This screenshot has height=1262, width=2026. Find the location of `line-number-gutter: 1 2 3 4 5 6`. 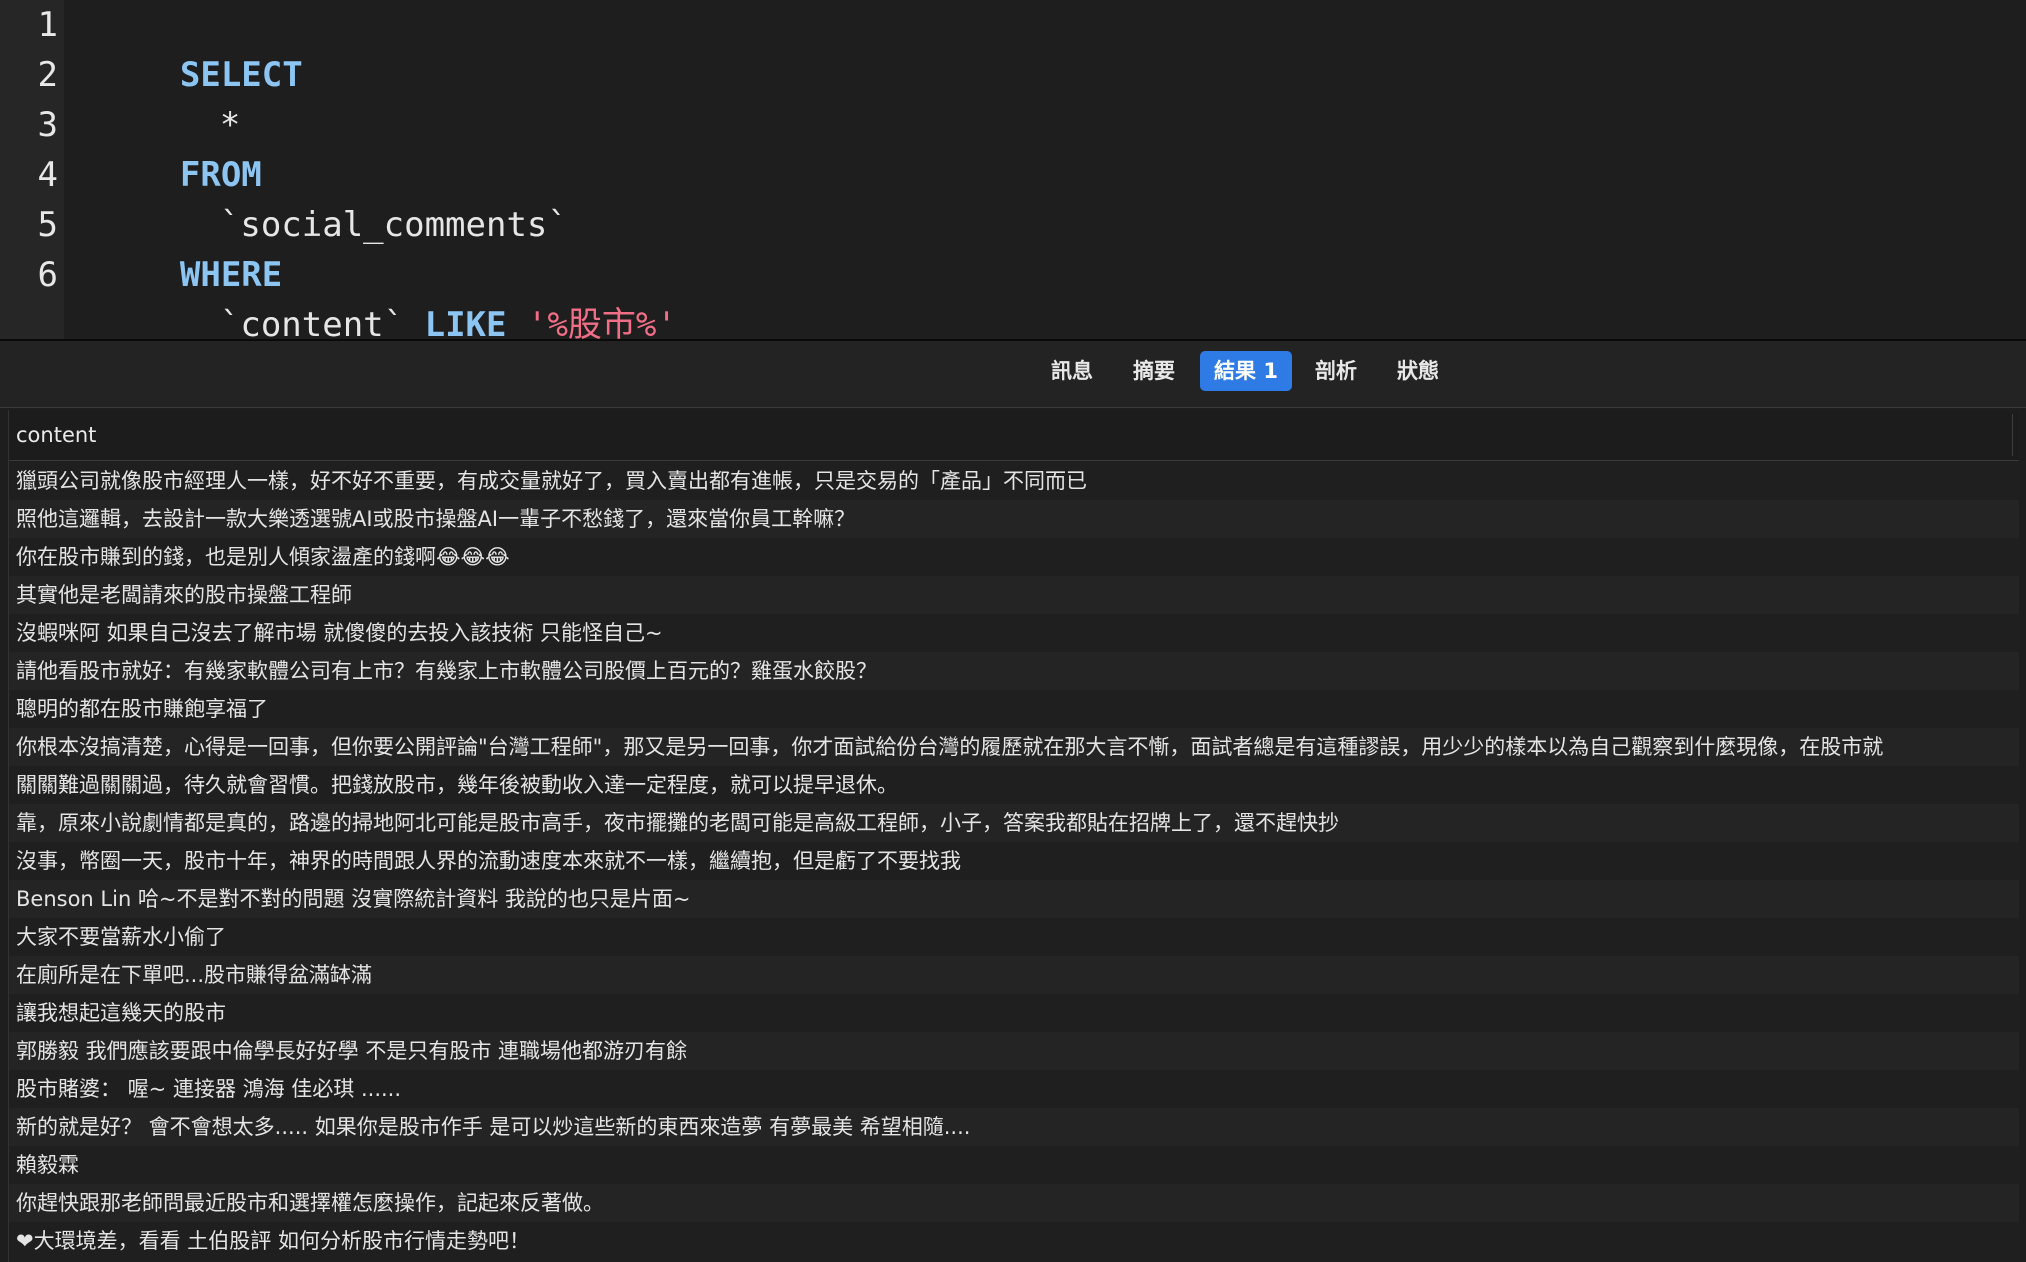

line-number-gutter: 1 2 3 4 5 6 is located at coordinates (32, 169).